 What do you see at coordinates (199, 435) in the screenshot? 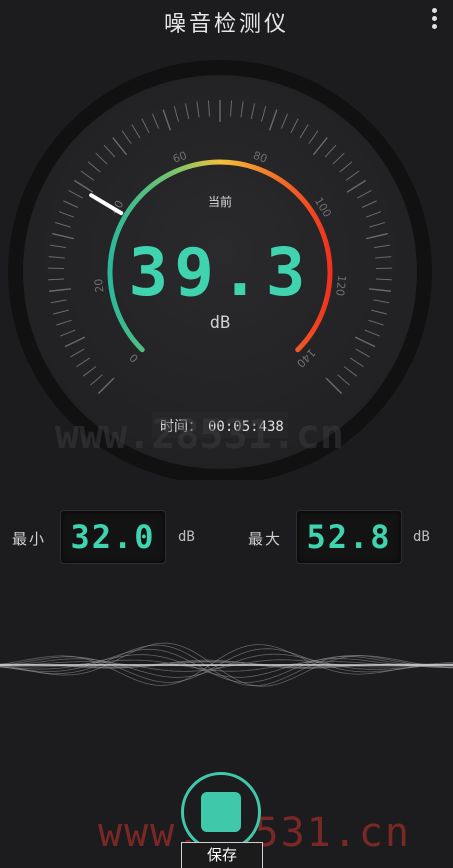
I see `watermark-mid: www.28531.cn` at bounding box center [199, 435].